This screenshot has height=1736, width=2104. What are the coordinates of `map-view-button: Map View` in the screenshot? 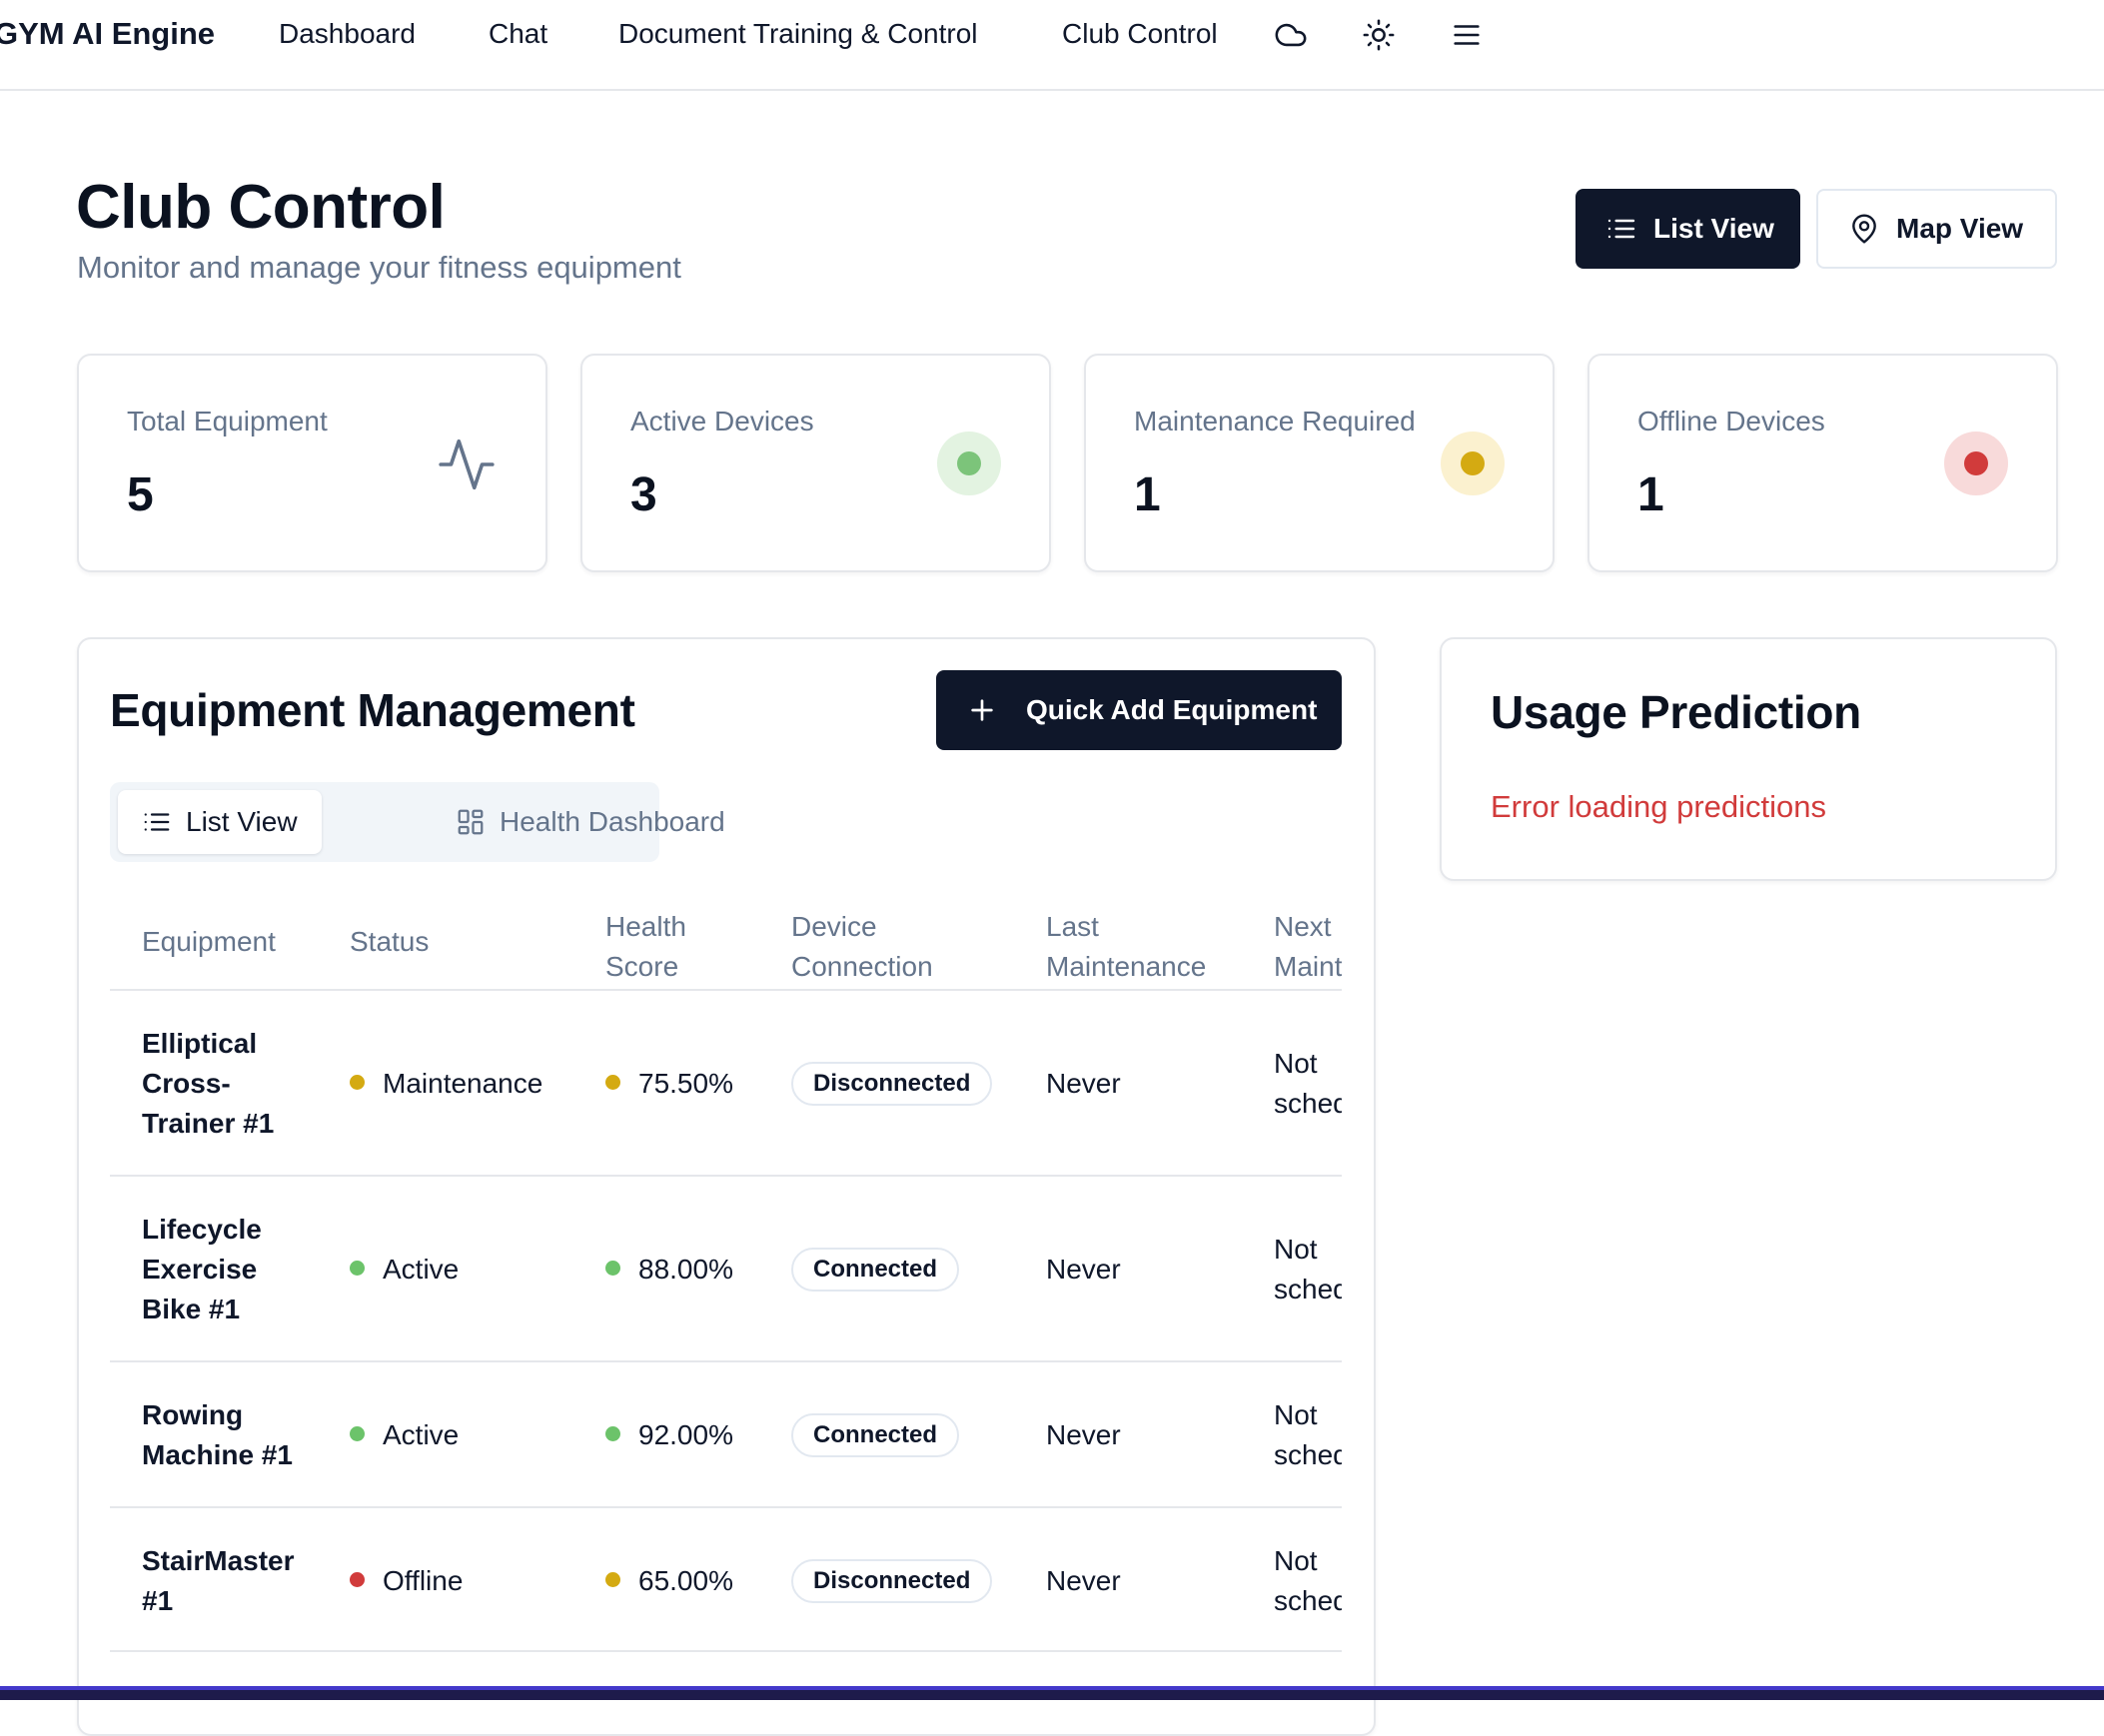 It's located at (1936, 229).